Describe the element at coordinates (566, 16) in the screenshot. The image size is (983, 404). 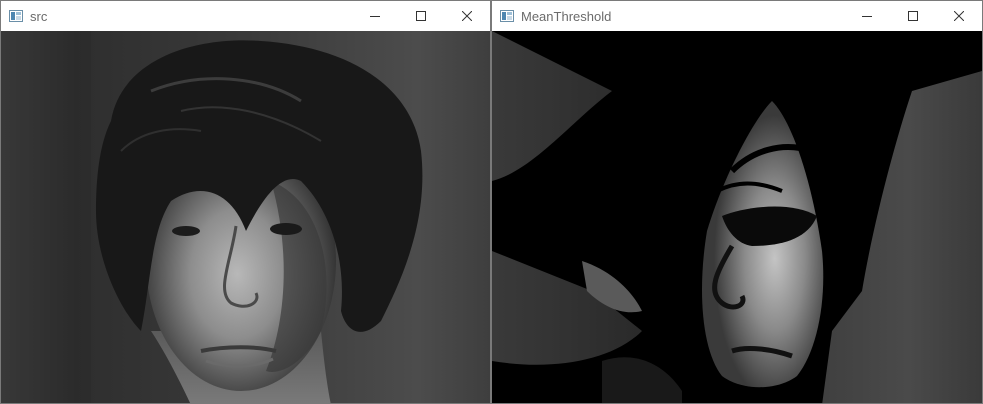
I see `window-title: MeanThreshold` at that location.